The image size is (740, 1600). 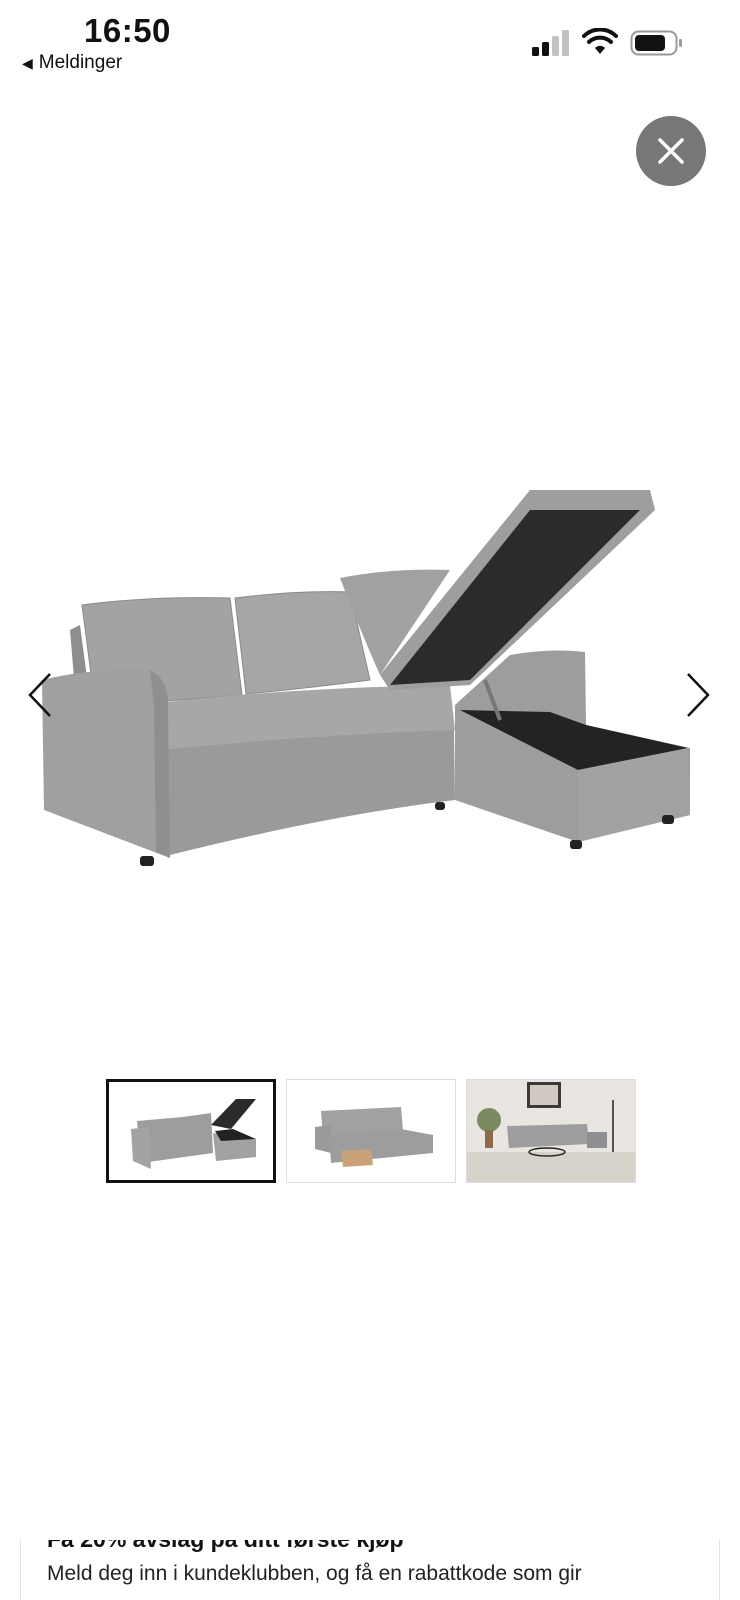 What do you see at coordinates (193, 1134) in the screenshot?
I see `thumbnail-sofa-storage-image` at bounding box center [193, 1134].